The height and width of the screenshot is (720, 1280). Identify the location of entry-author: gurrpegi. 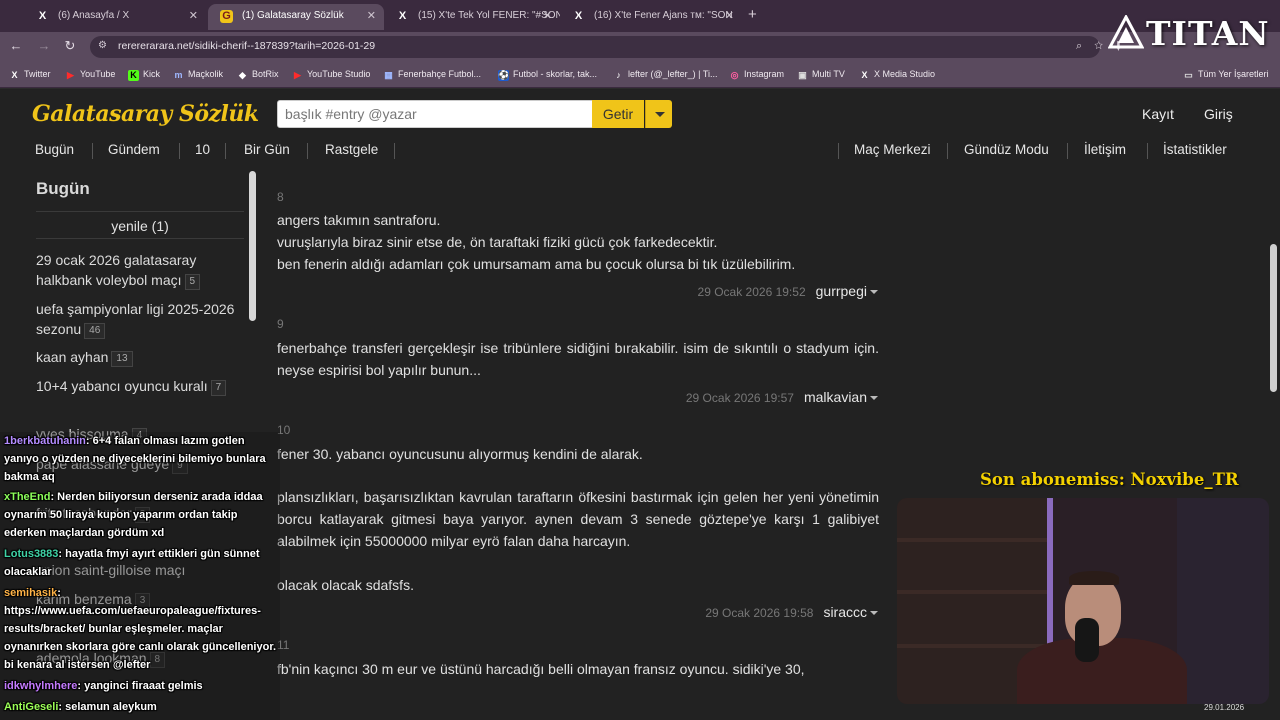
(841, 291).